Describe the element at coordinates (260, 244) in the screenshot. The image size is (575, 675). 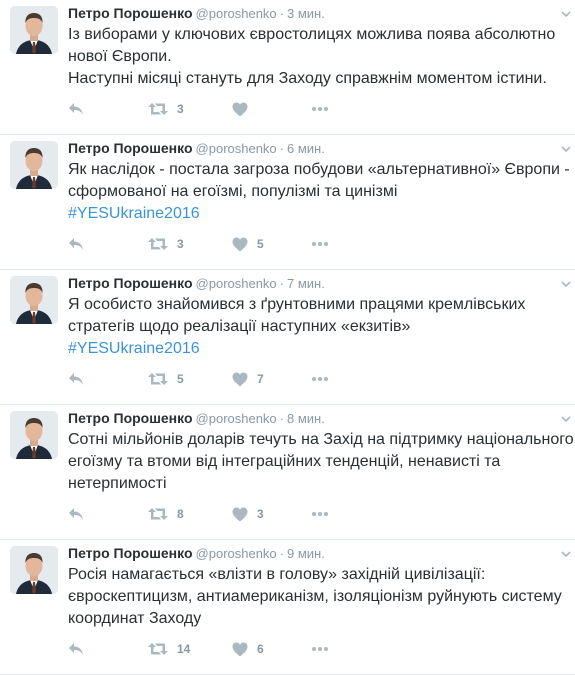
I see `like-count: 5` at that location.